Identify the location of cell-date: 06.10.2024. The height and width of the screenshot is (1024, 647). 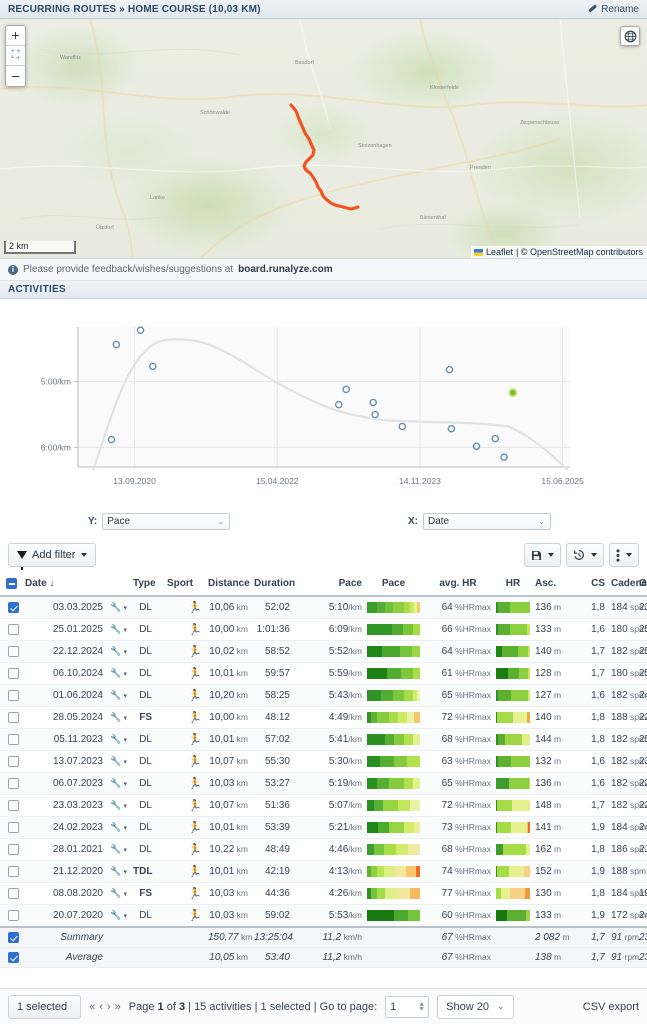
(64, 674).